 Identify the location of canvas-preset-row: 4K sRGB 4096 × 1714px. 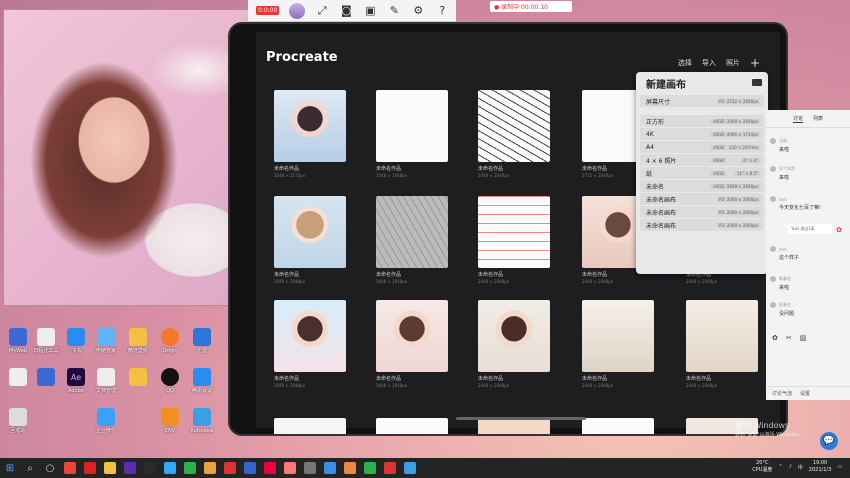
(702, 134).